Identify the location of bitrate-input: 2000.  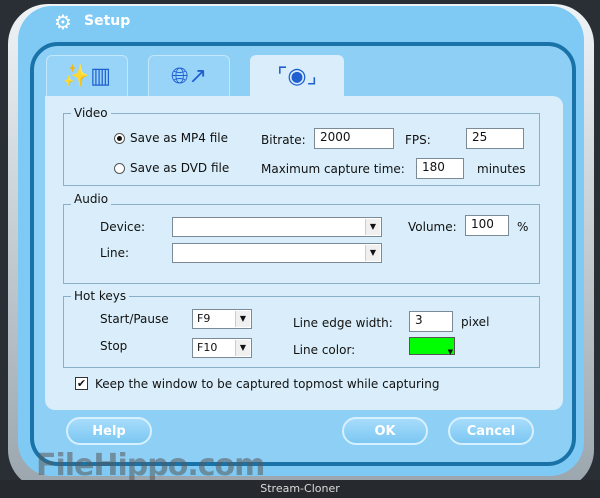
(354, 138).